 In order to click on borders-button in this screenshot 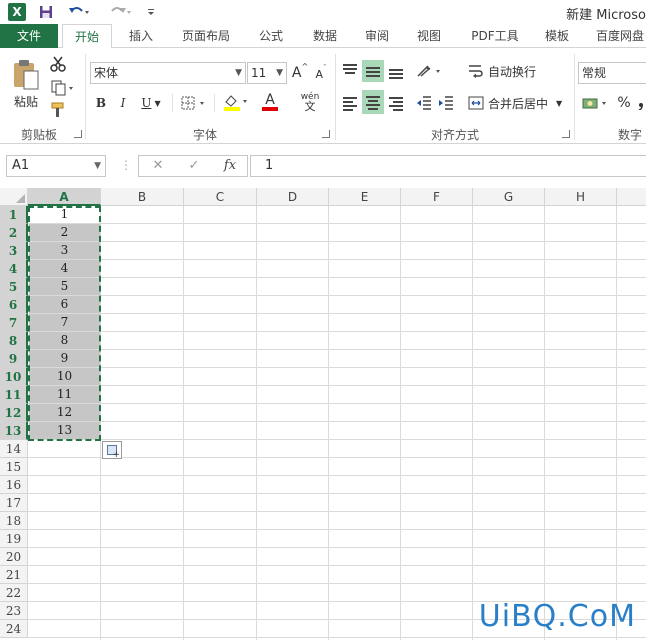, I will do `click(194, 103)`.